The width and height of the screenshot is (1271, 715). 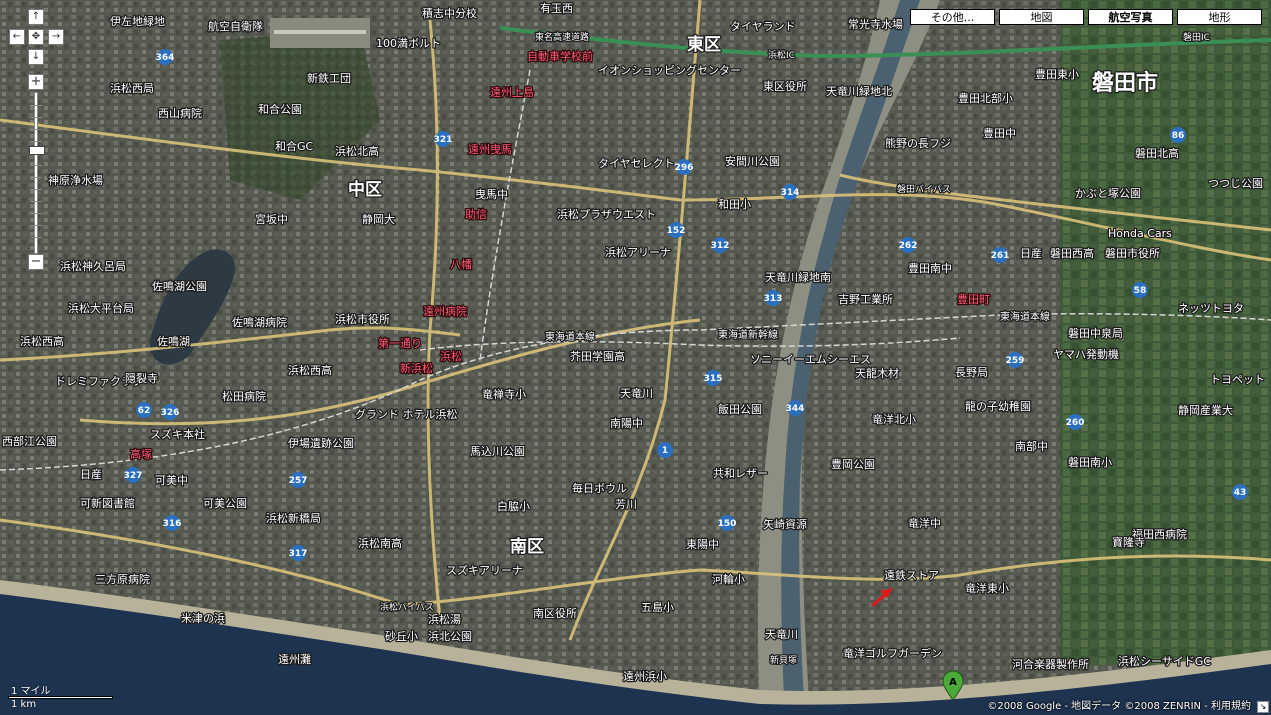 What do you see at coordinates (562, 37) in the screenshot?
I see `place-label: 東名高速道路` at bounding box center [562, 37].